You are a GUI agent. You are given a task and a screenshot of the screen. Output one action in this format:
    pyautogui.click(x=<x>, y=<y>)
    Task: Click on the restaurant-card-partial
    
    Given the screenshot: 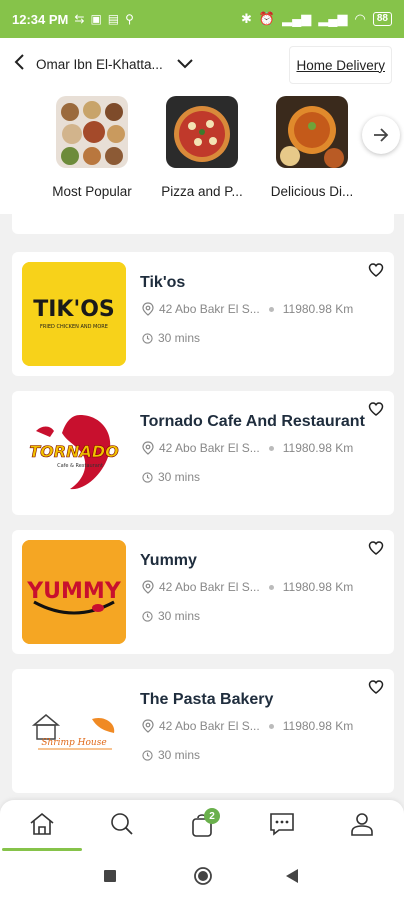 What is the action you would take?
    pyautogui.click(x=203, y=224)
    